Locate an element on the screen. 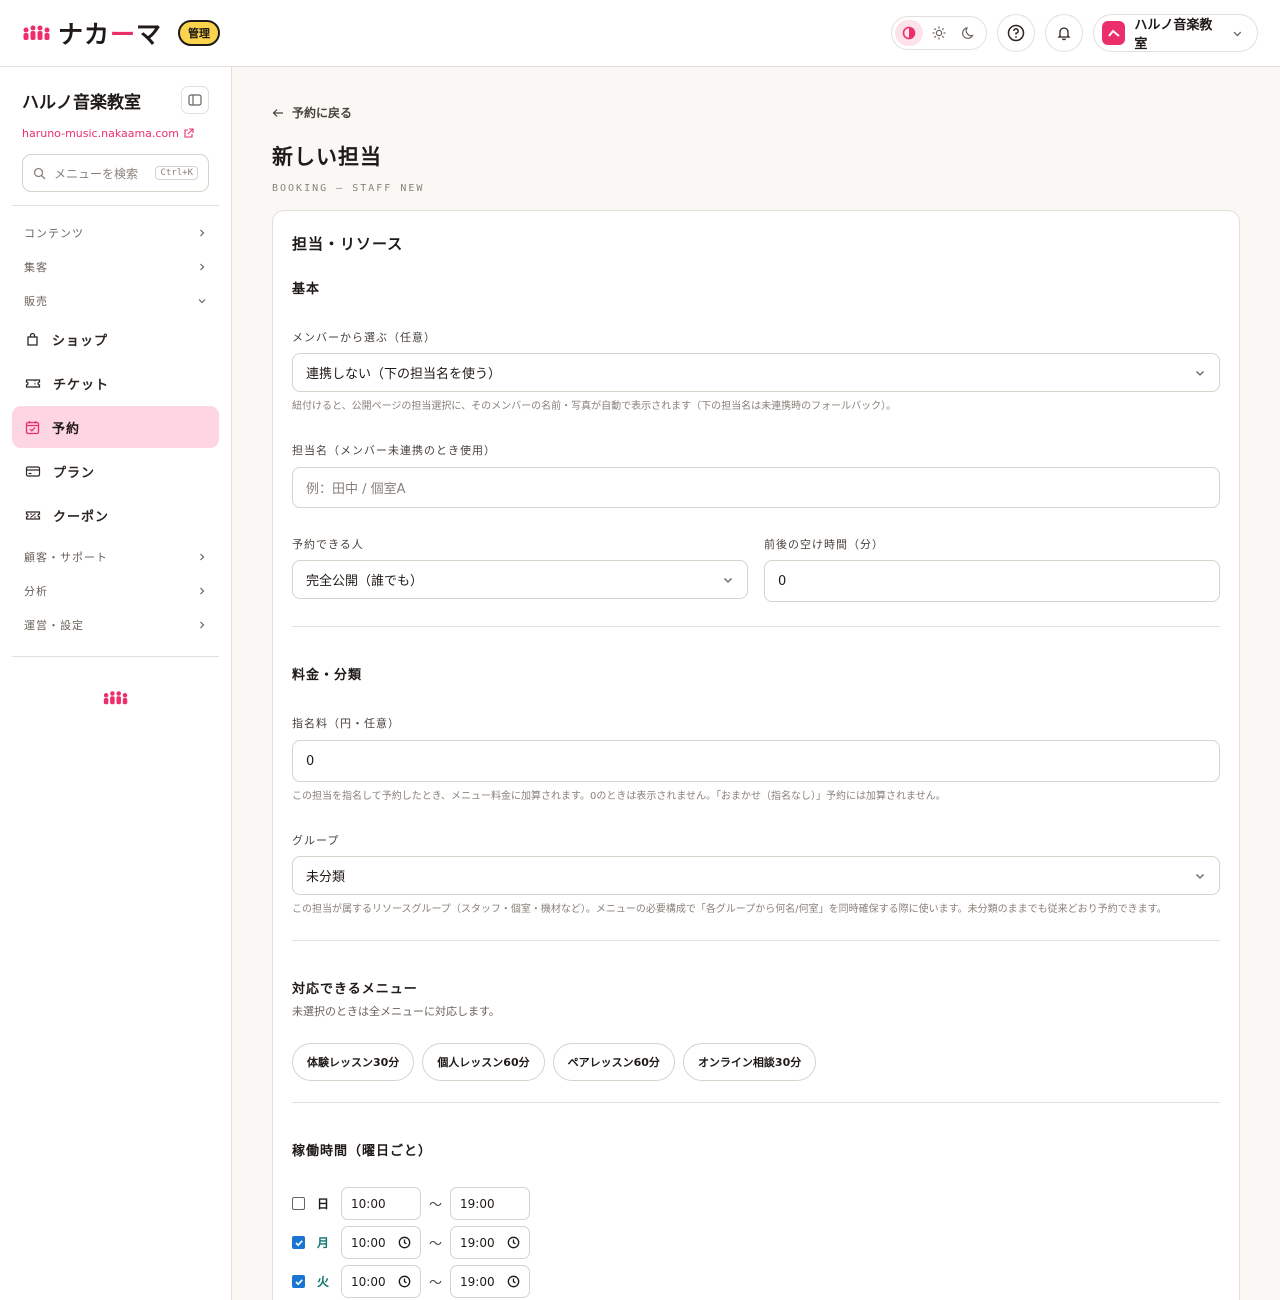  bell-icon is located at coordinates (1064, 34).